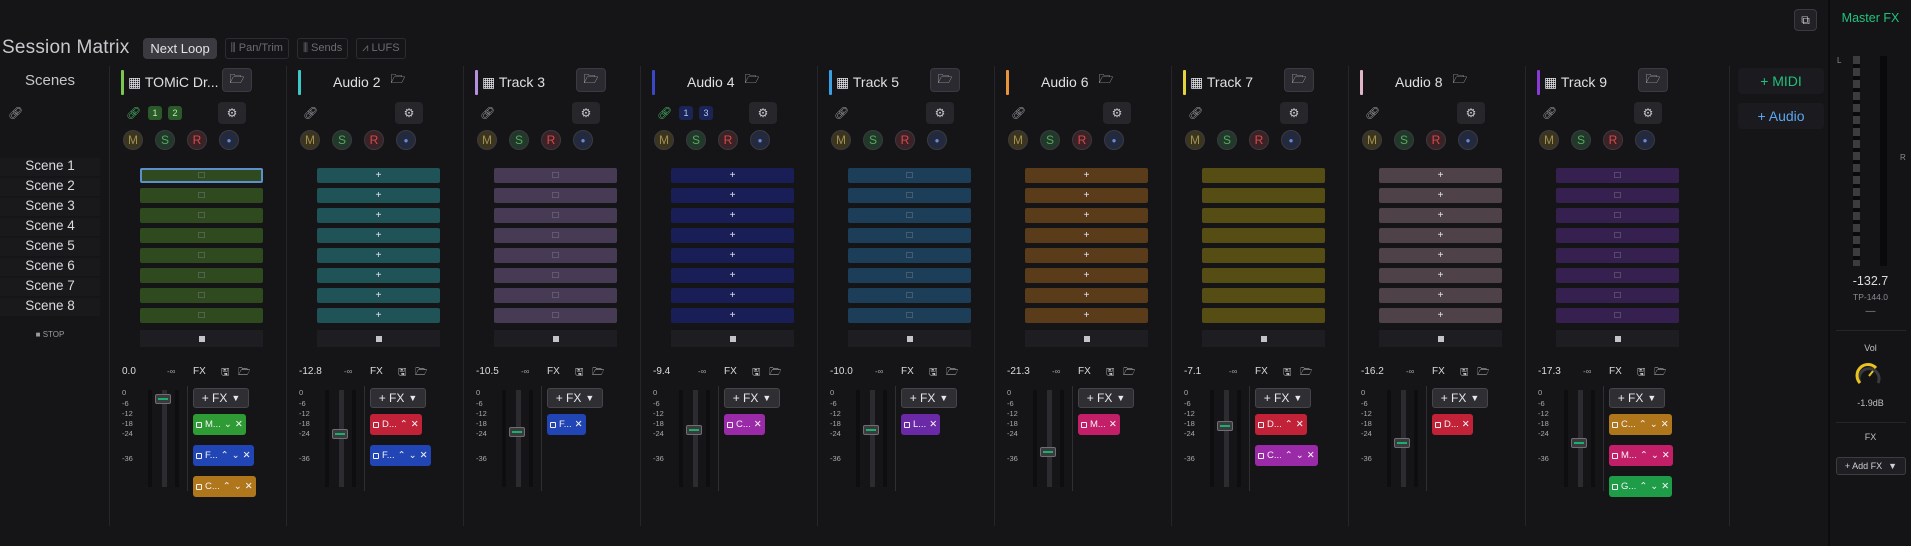  What do you see at coordinates (710, 82) in the screenshot?
I see `track-name: Audio 4` at bounding box center [710, 82].